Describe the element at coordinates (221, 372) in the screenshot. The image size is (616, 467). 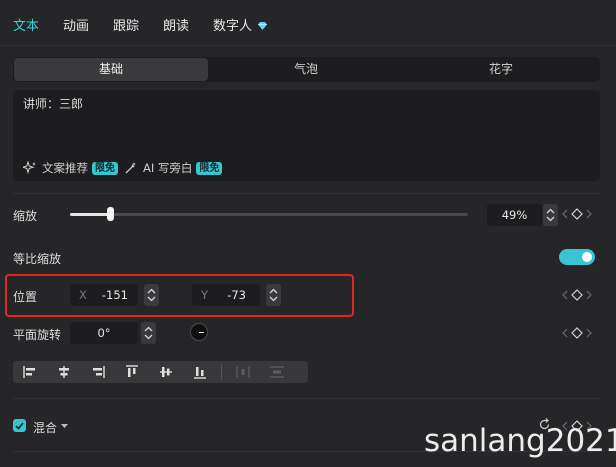
I see `toolbar-separator` at that location.